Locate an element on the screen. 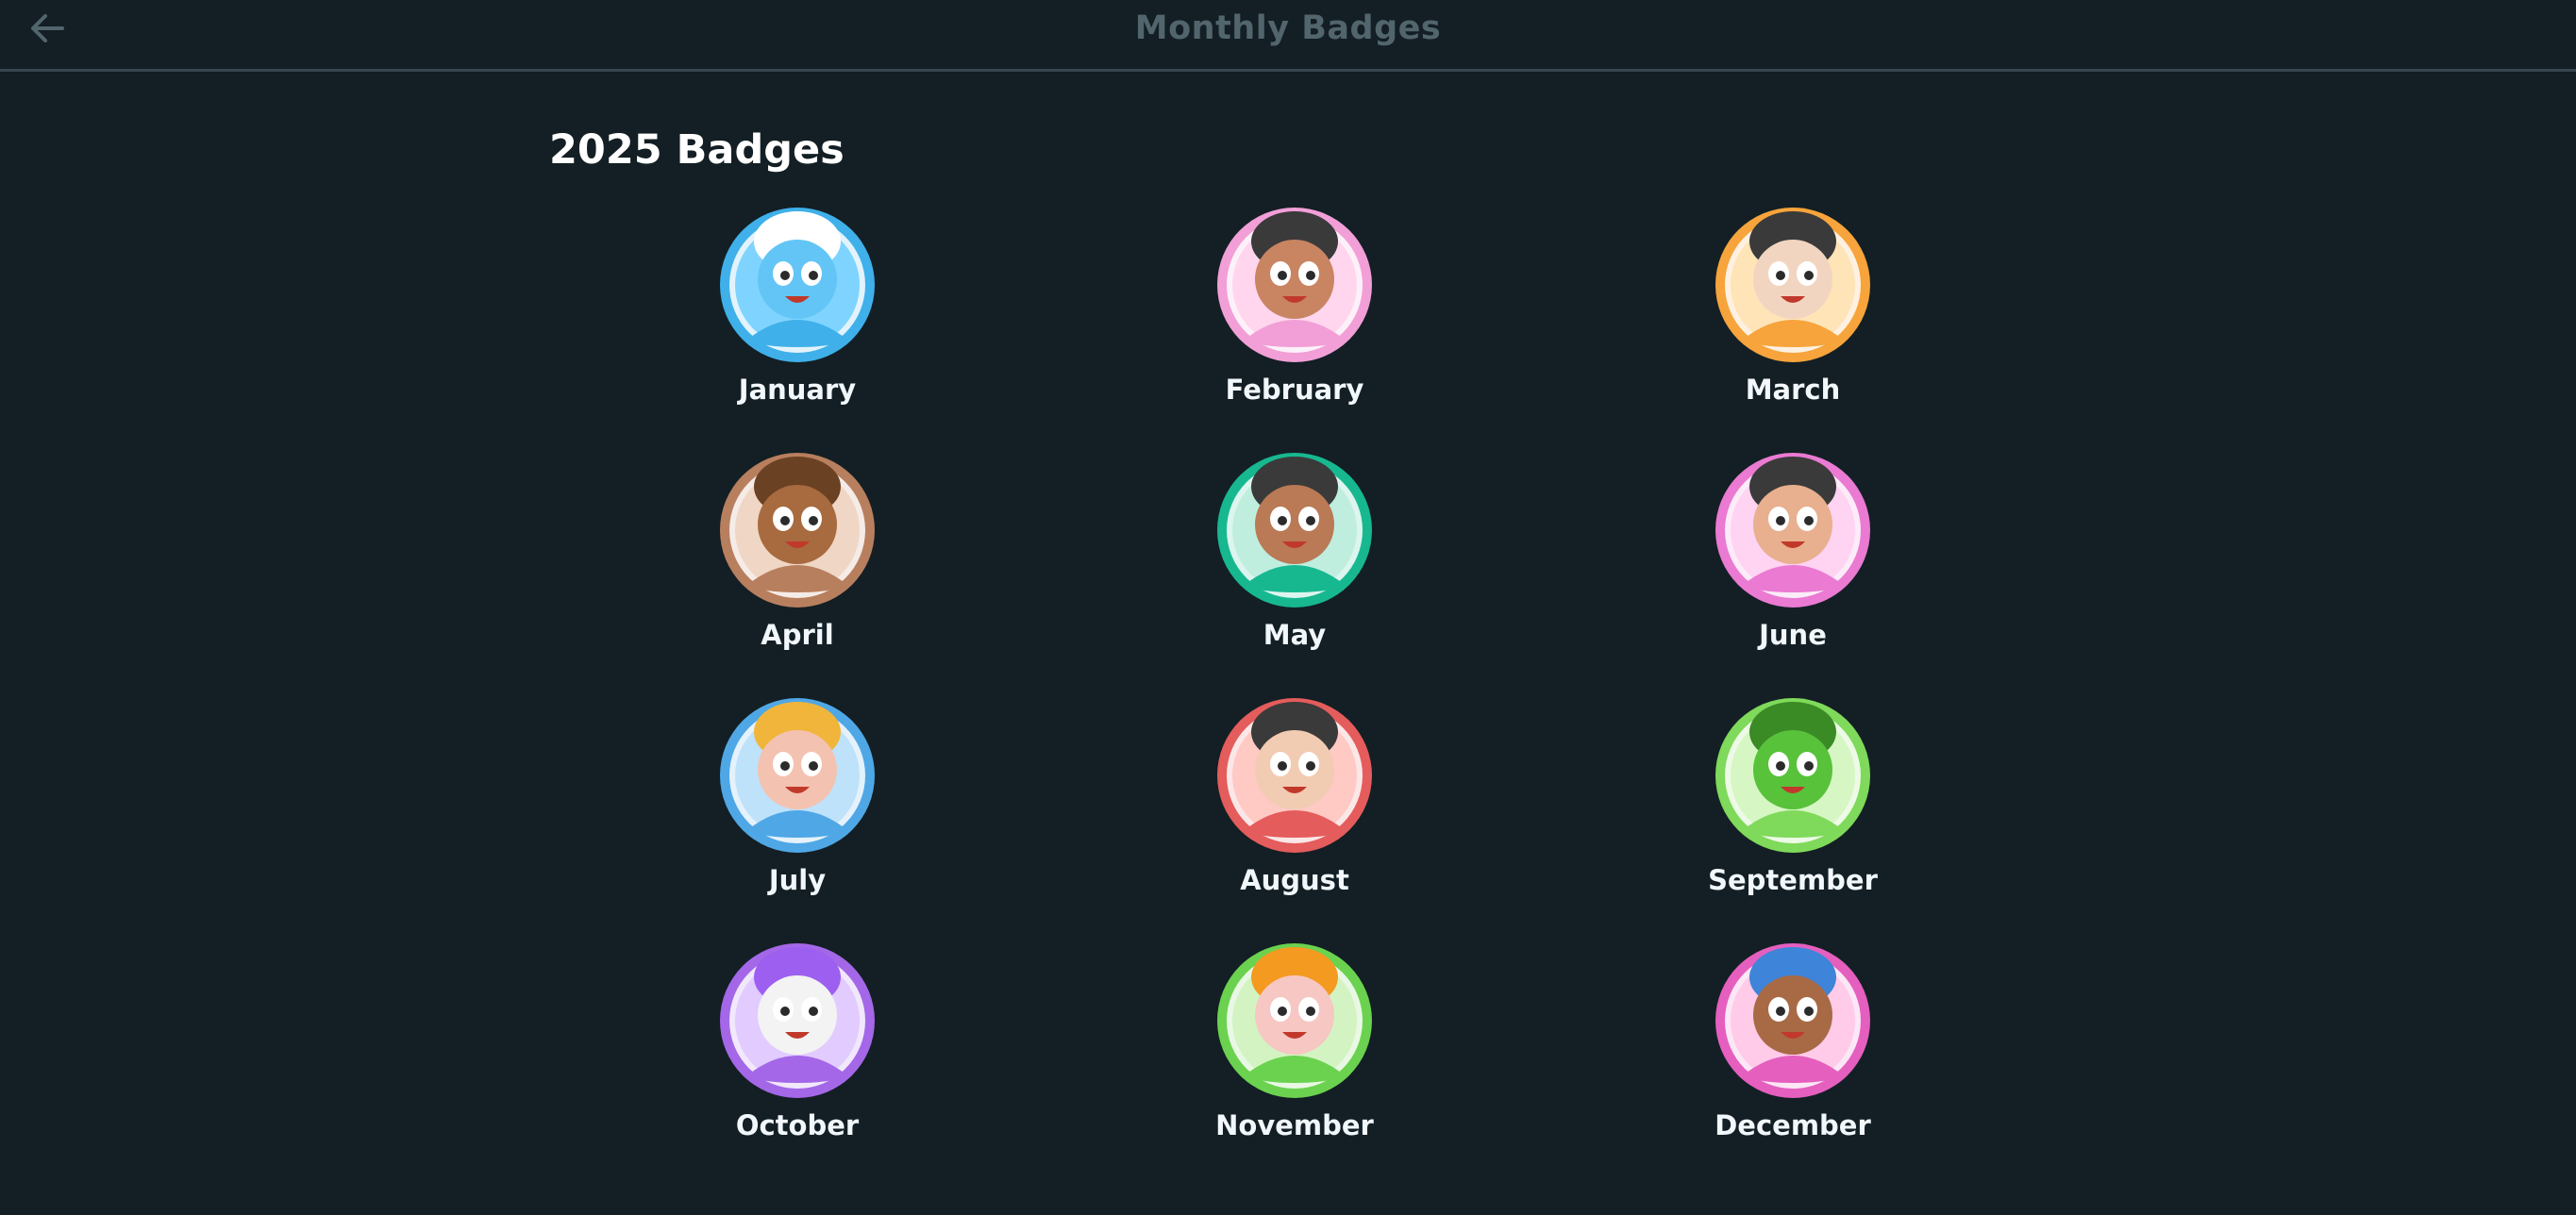  headband-flexer-icon is located at coordinates (797, 775).